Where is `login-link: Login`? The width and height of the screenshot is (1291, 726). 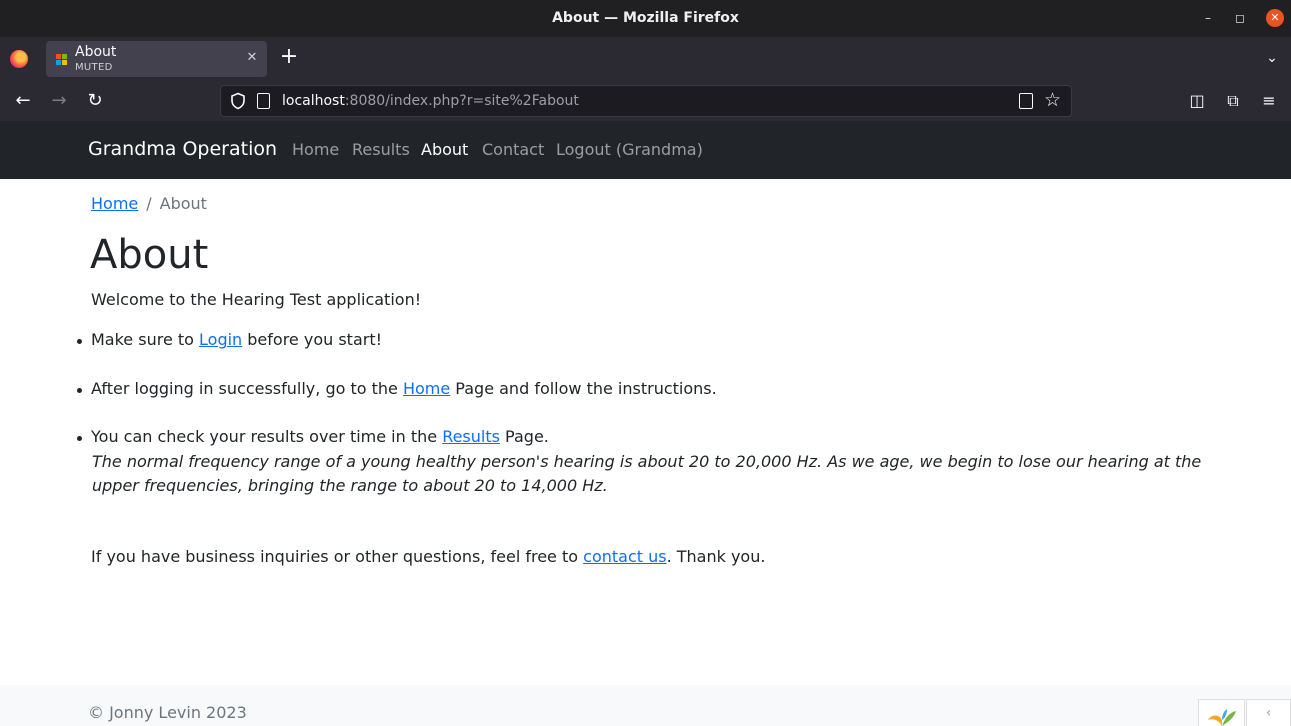 login-link: Login is located at coordinates (220, 339).